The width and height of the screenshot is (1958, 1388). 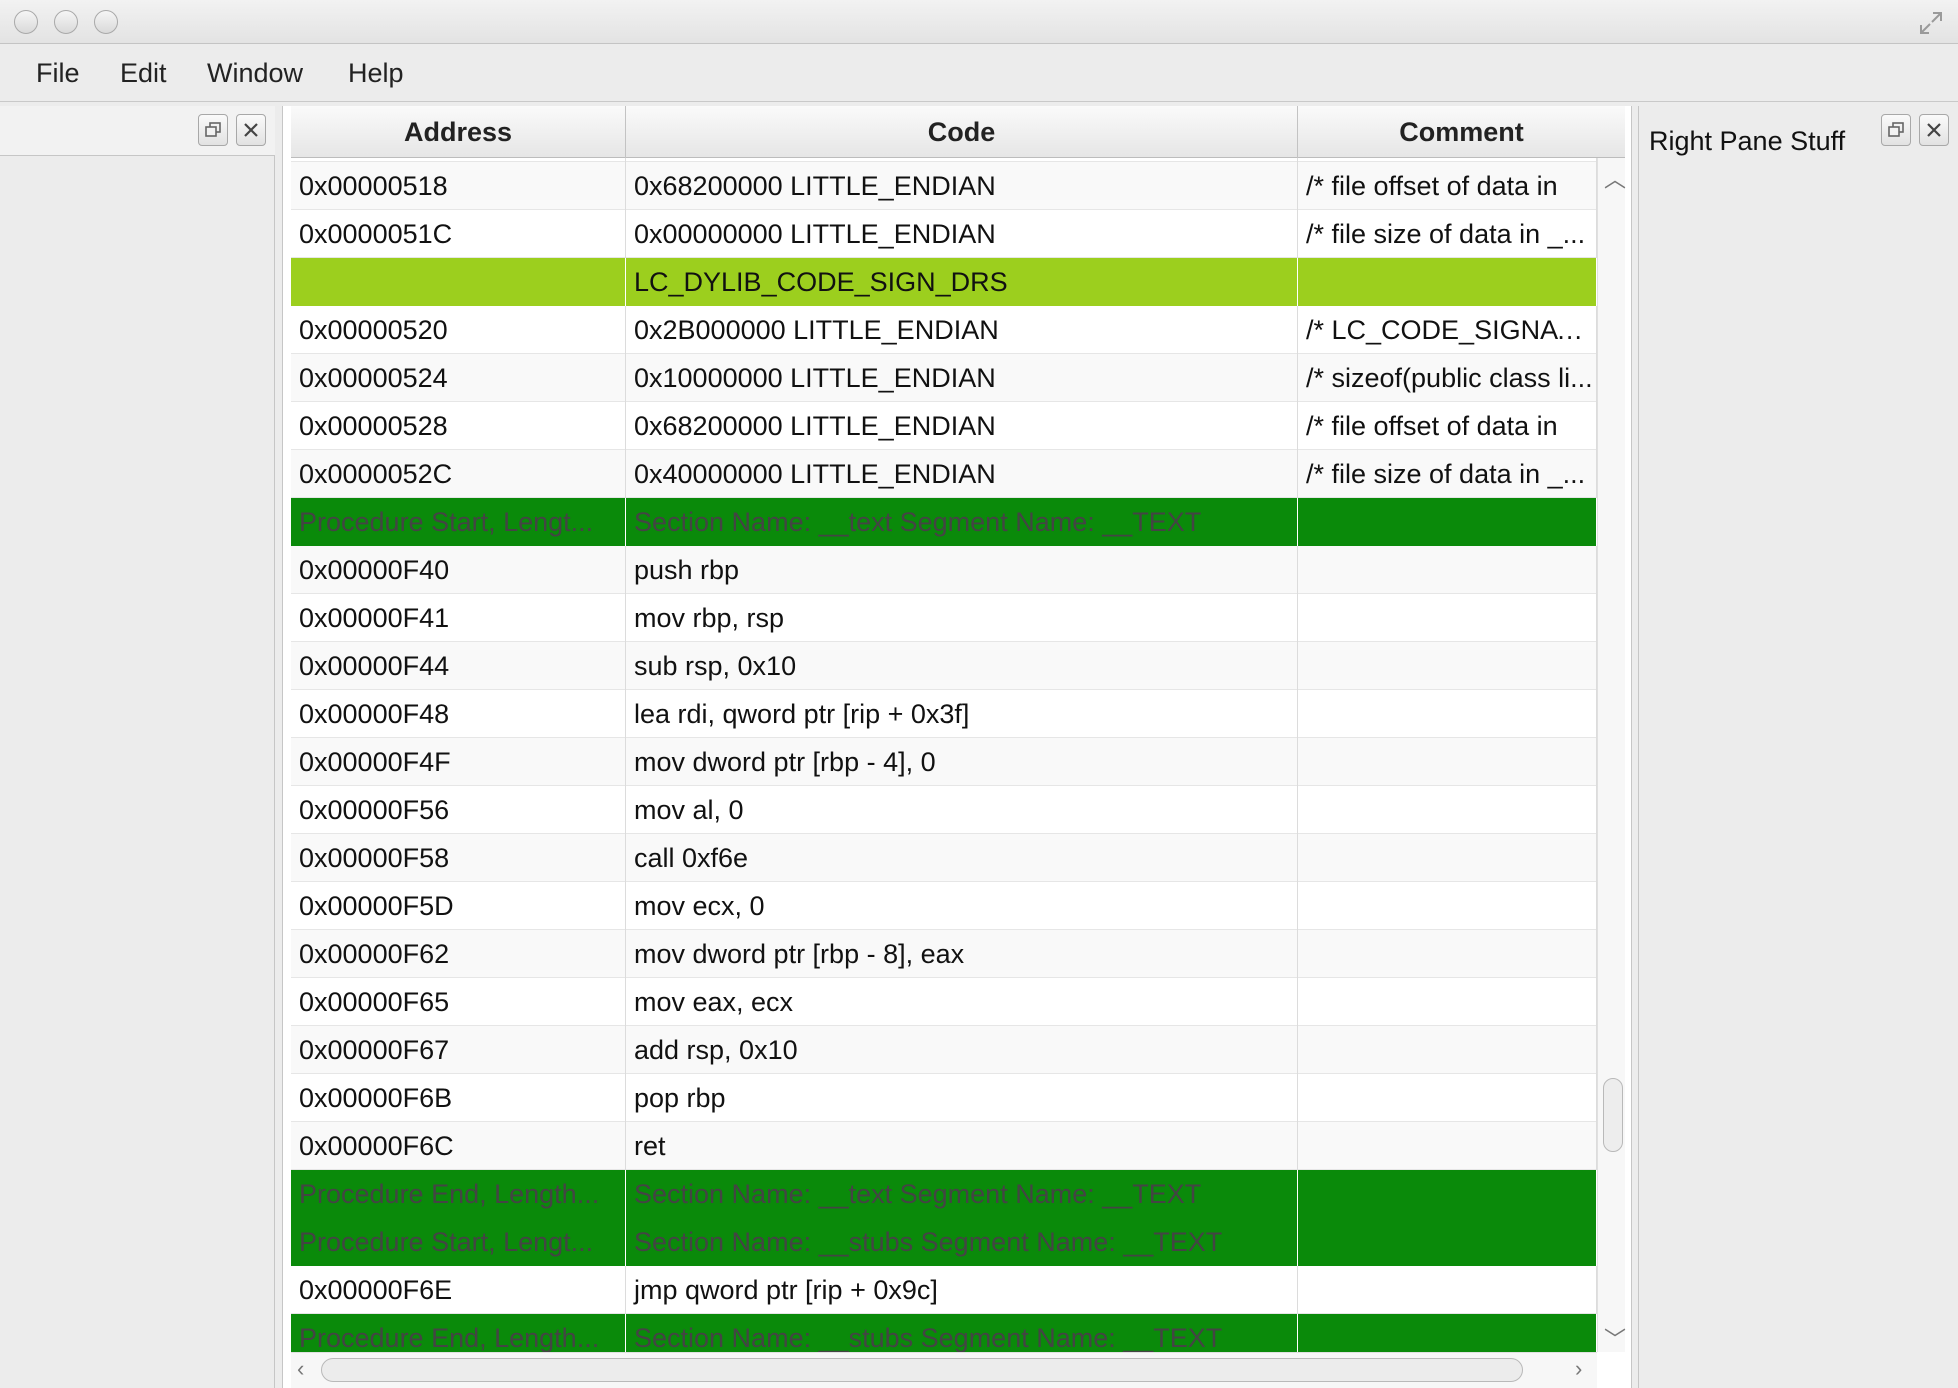 I want to click on column-header-code: Code, so click(x=962, y=132).